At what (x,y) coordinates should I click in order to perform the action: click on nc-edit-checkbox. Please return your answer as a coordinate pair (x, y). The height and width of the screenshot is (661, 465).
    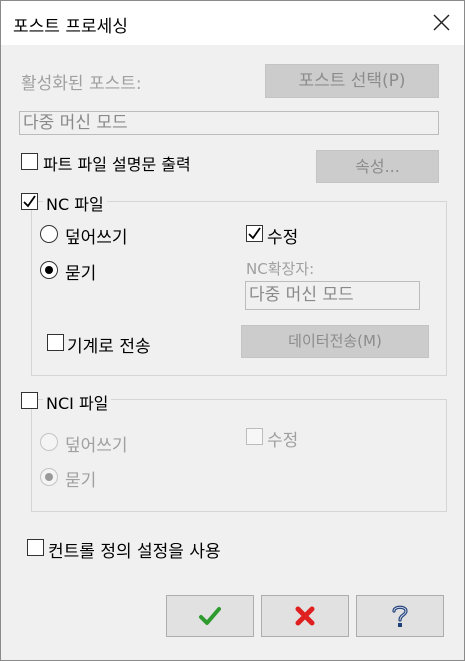
    Looking at the image, I should click on (254, 233).